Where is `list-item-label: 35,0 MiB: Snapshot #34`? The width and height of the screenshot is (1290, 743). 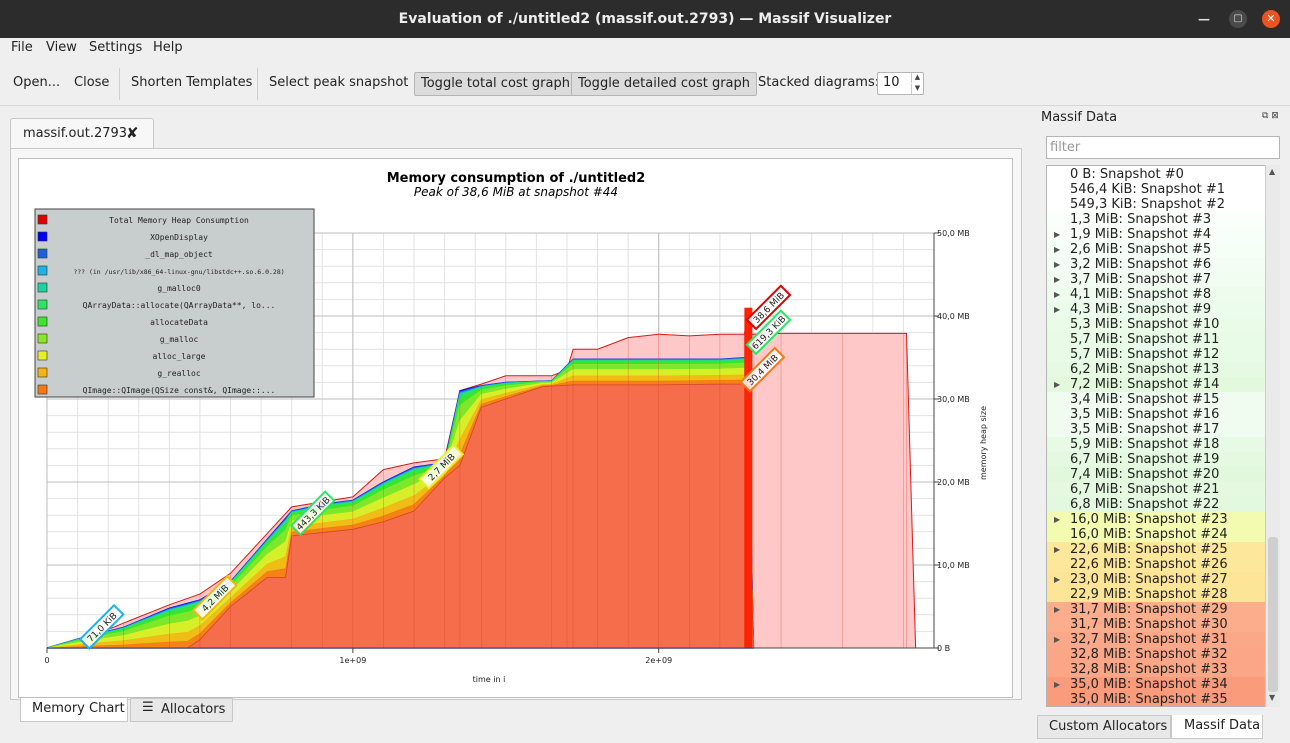
list-item-label: 35,0 MiB: Snapshot #34 is located at coordinates (1149, 684).